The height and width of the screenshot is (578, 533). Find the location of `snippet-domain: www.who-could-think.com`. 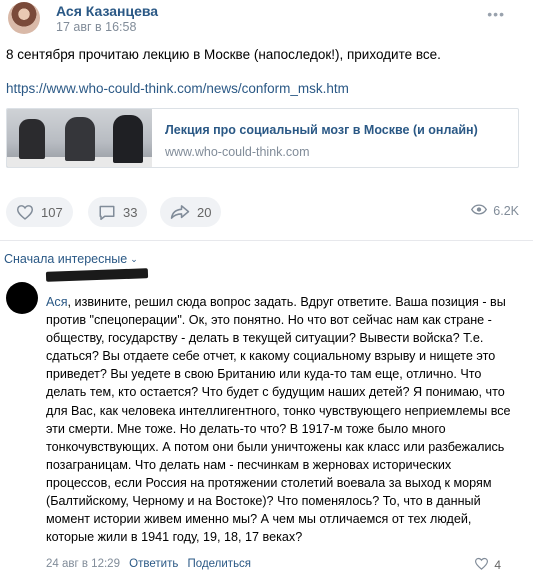

snippet-domain: www.who-could-think.com is located at coordinates (237, 152).